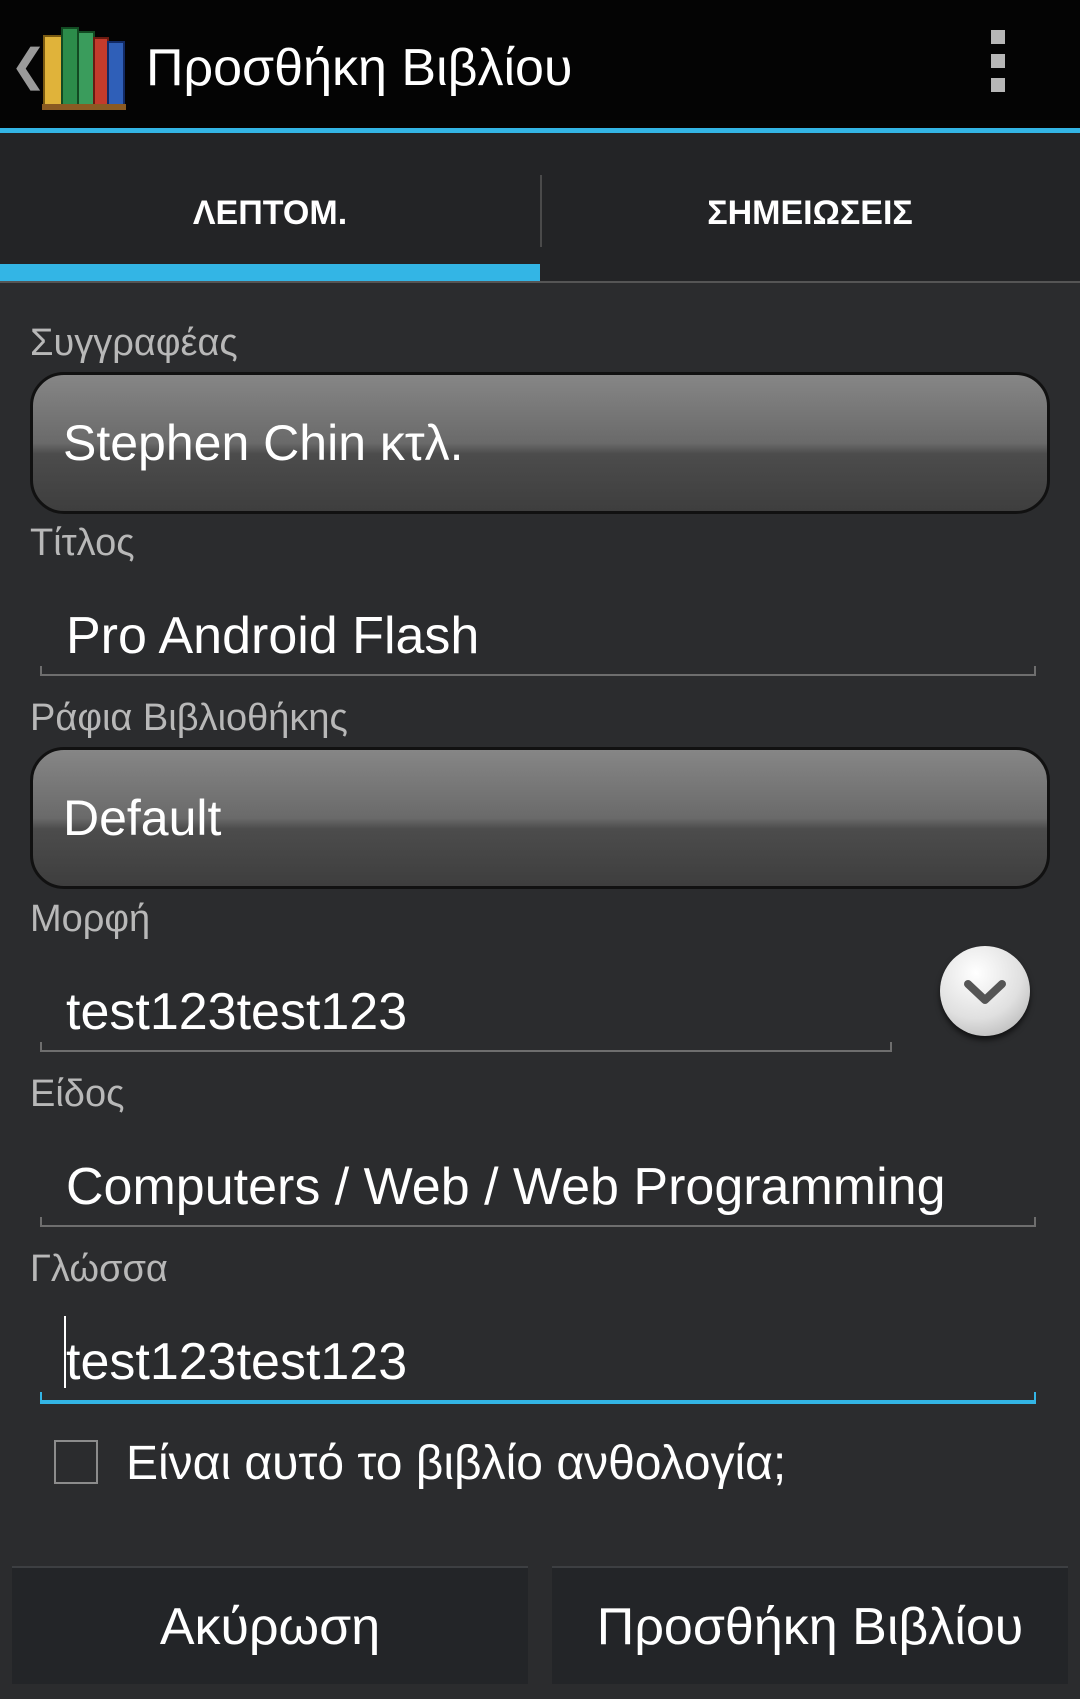 This screenshot has width=1080, height=1699. Describe the element at coordinates (273, 636) in the screenshot. I see `title-value: Pro Android Flash` at that location.